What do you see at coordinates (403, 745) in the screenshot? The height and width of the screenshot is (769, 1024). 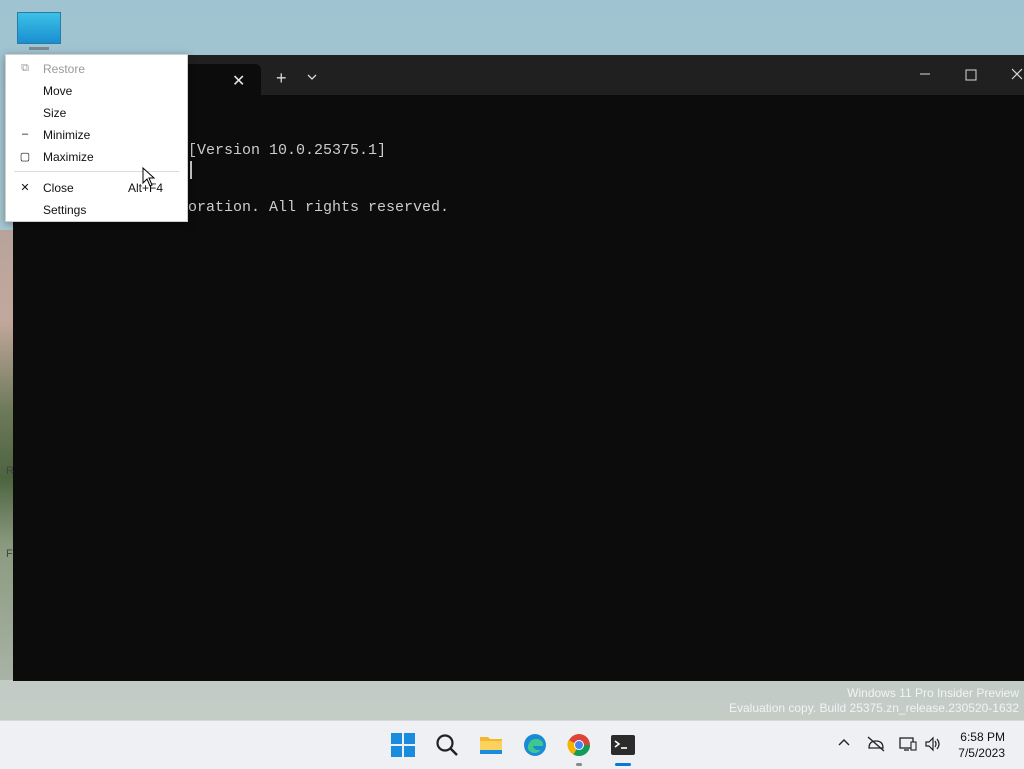 I see `start-icon` at bounding box center [403, 745].